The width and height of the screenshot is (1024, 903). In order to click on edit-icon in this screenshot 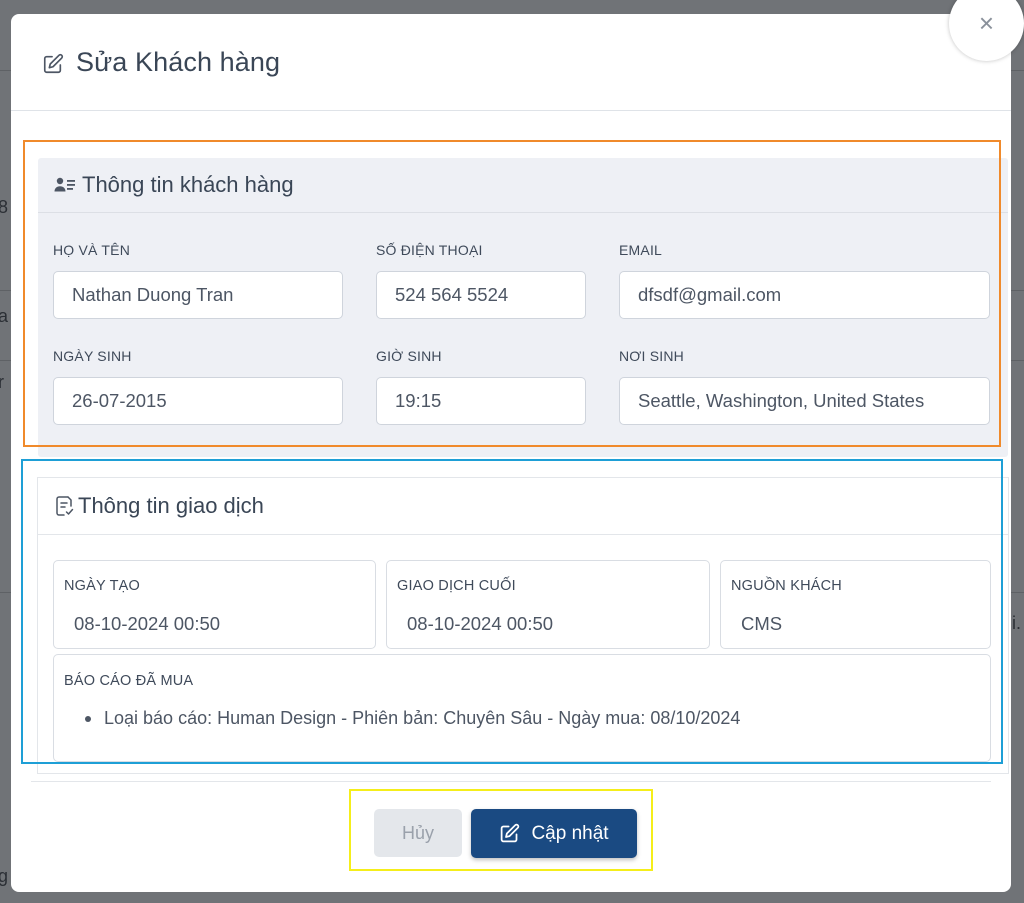, I will do `click(53, 63)`.